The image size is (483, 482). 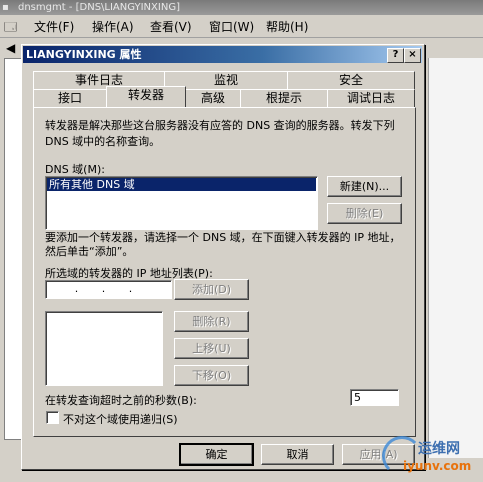 I want to click on dialog-title: LIANGYINXING 属性, so click(x=84, y=54).